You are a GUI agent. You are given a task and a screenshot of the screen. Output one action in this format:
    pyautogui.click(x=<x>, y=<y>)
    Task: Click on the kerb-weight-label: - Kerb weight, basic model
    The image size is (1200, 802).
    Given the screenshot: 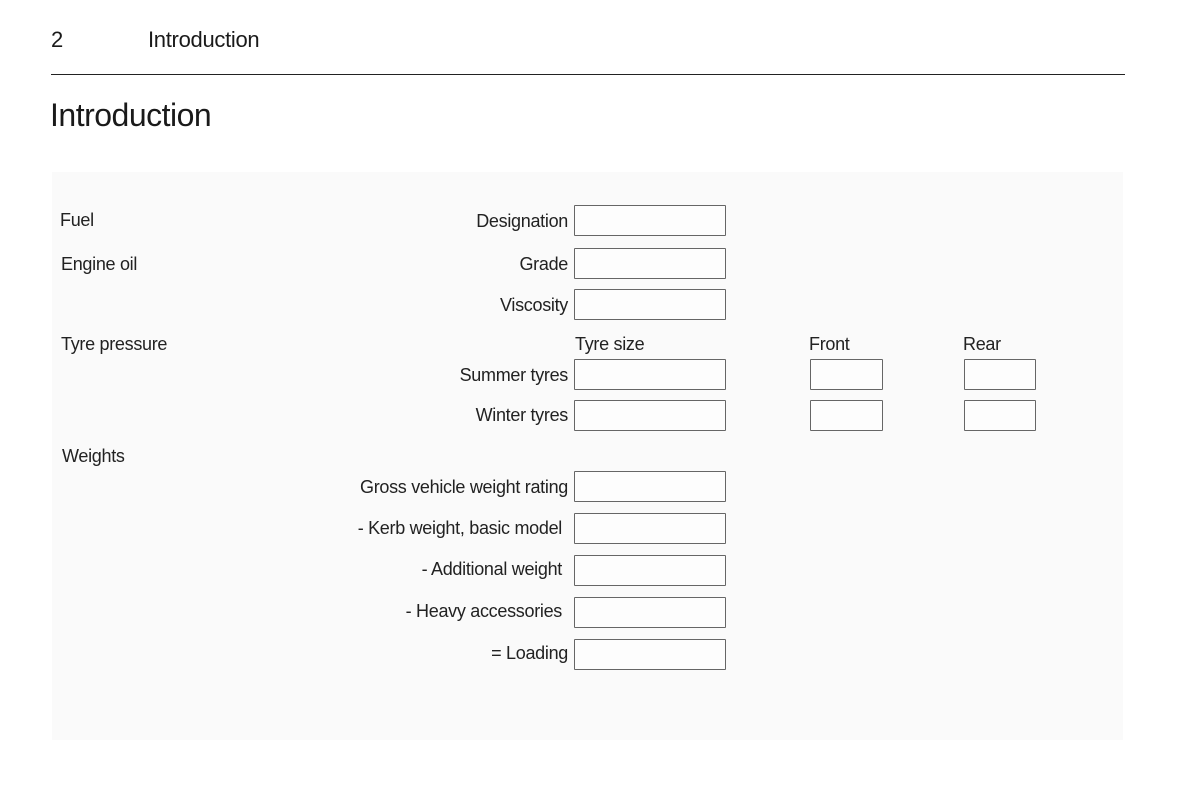 What is the action you would take?
    pyautogui.click(x=460, y=528)
    